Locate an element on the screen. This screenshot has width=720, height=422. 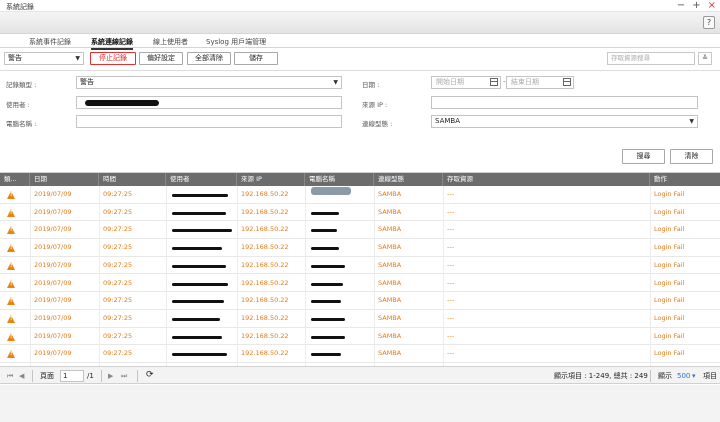
display-info: 顯示項目 : 1-249, 總共 : 249 is located at coordinates (601, 376).